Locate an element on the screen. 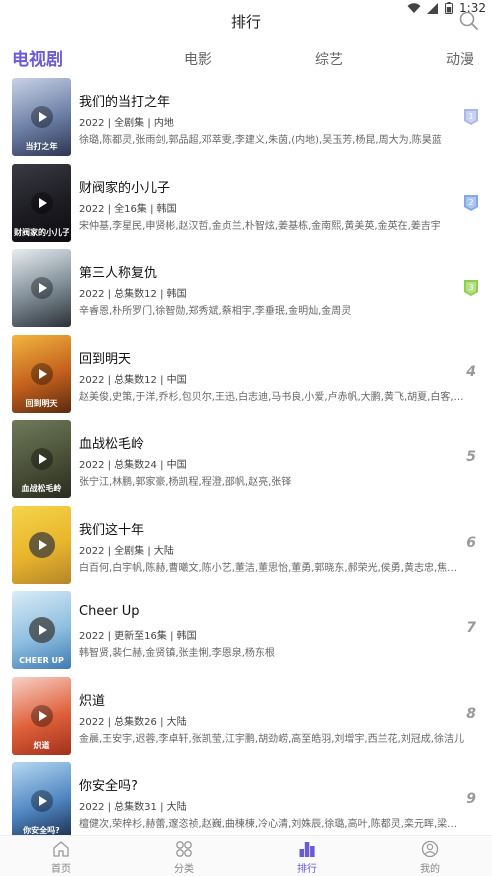 This screenshot has width=492, height=876. grid-icon is located at coordinates (184, 849).